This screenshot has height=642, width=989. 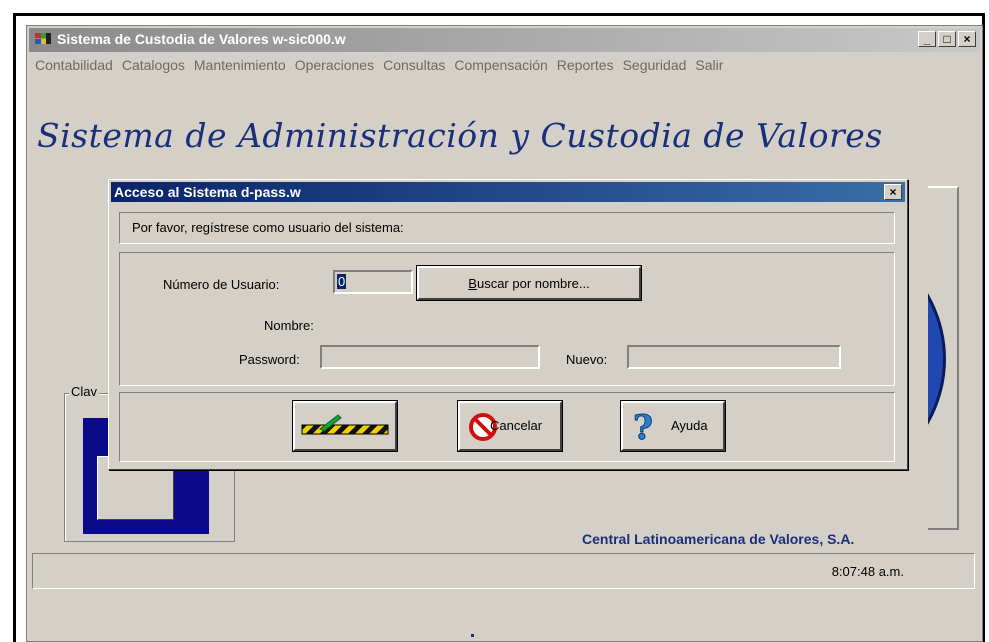 I want to click on company-name: Central Latinoamericana de Valores, S.A., so click(x=718, y=539).